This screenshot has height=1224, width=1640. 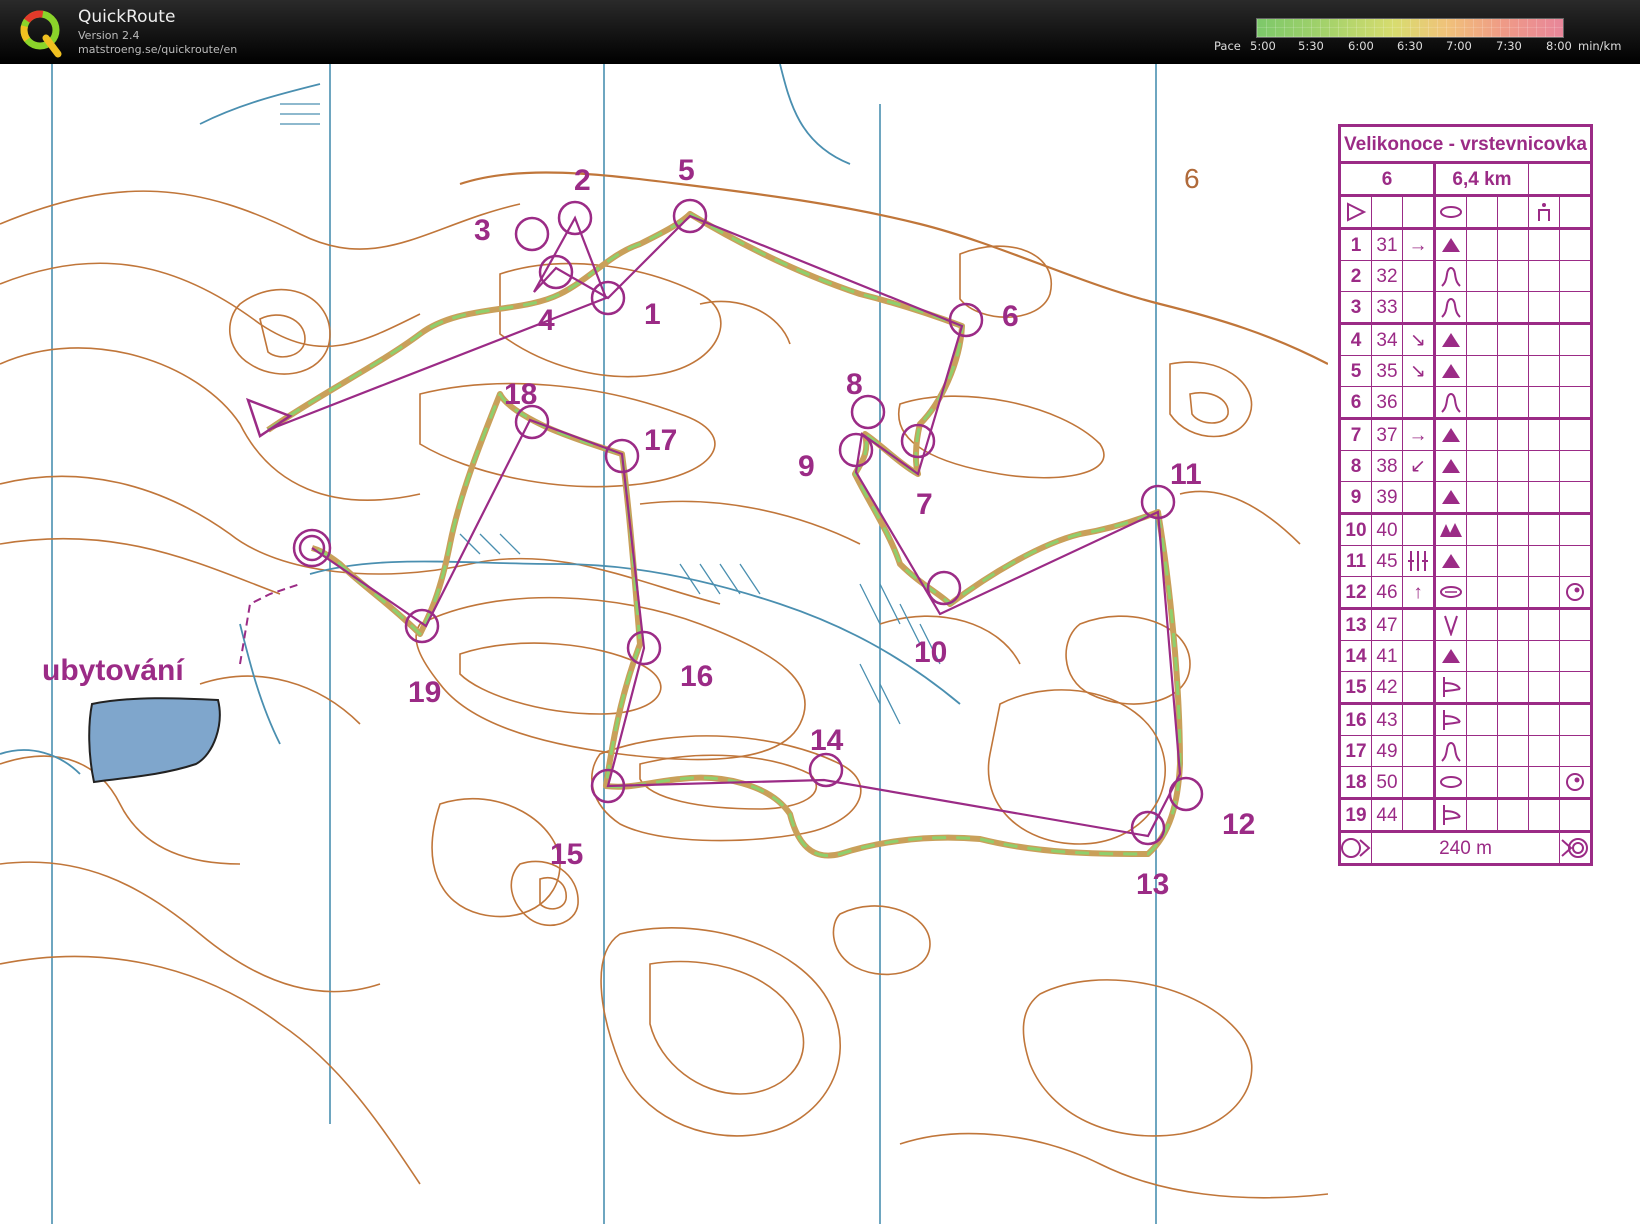 What do you see at coordinates (1465, 847) in the screenshot?
I see `finish-distance: 240 m` at bounding box center [1465, 847].